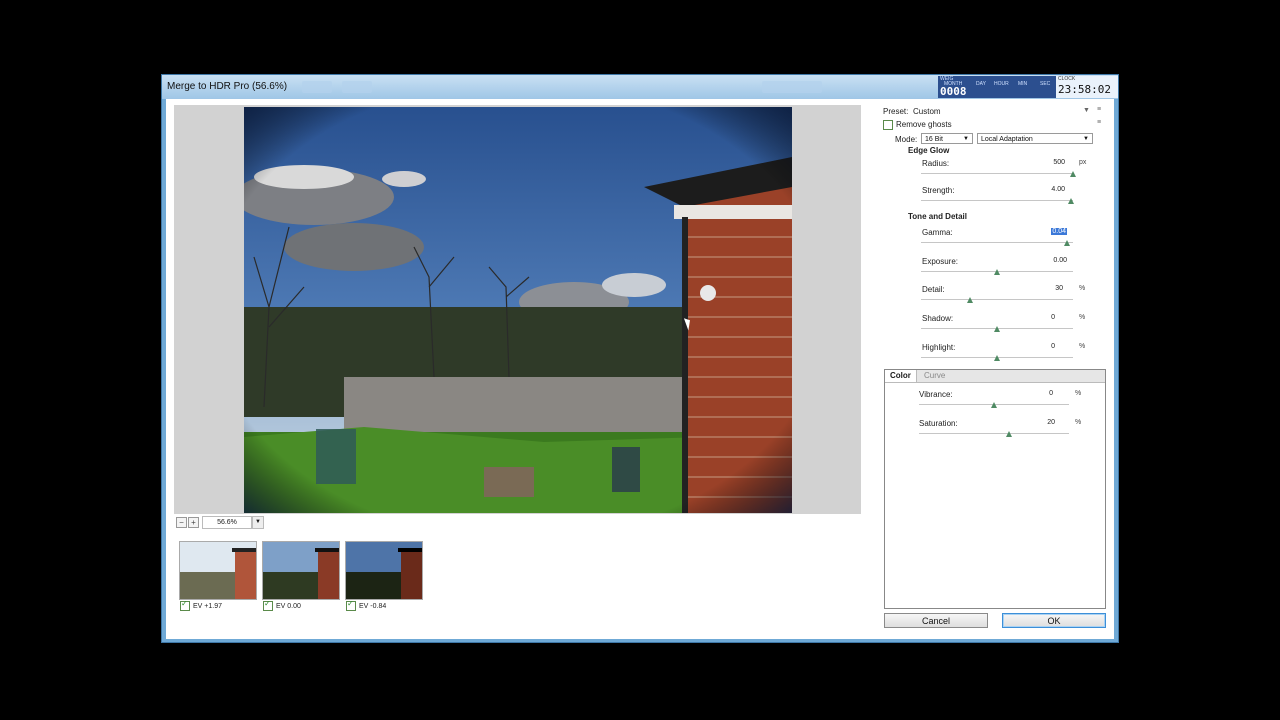  I want to click on radius-value: 500, so click(1053, 162).